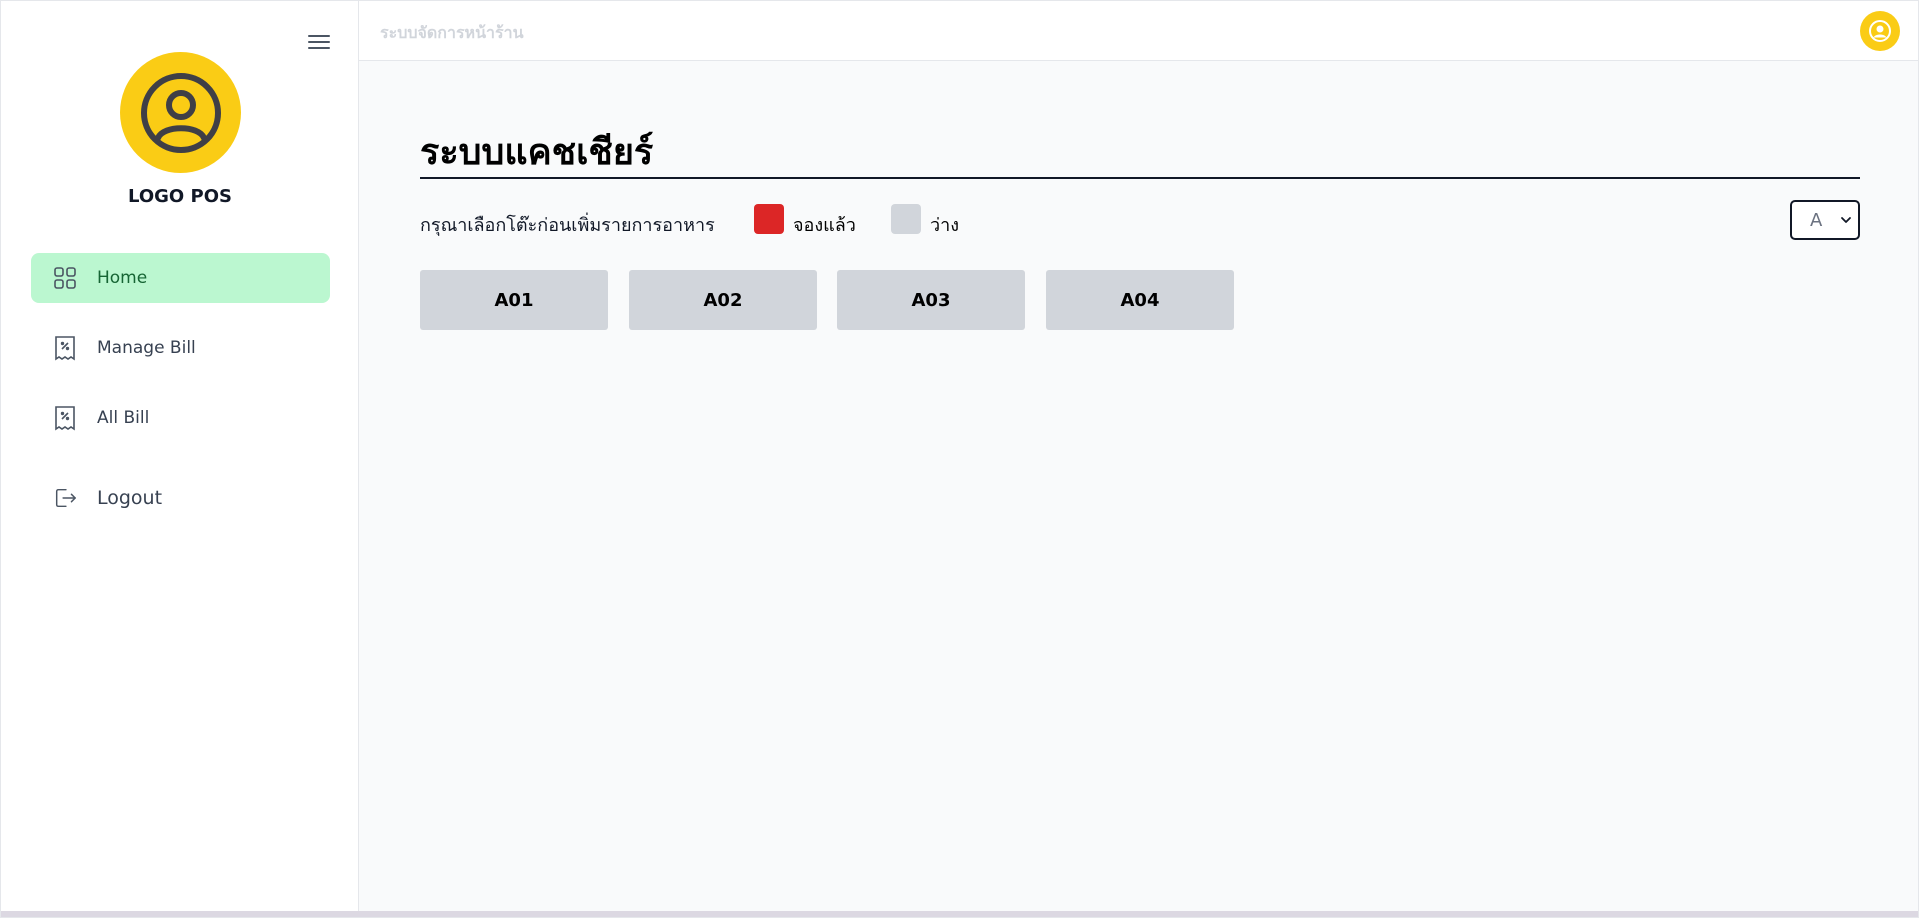 Image resolution: width=1919 pixels, height=918 pixels. Describe the element at coordinates (945, 225) in the screenshot. I see `legend-available-label: ว่าง` at that location.